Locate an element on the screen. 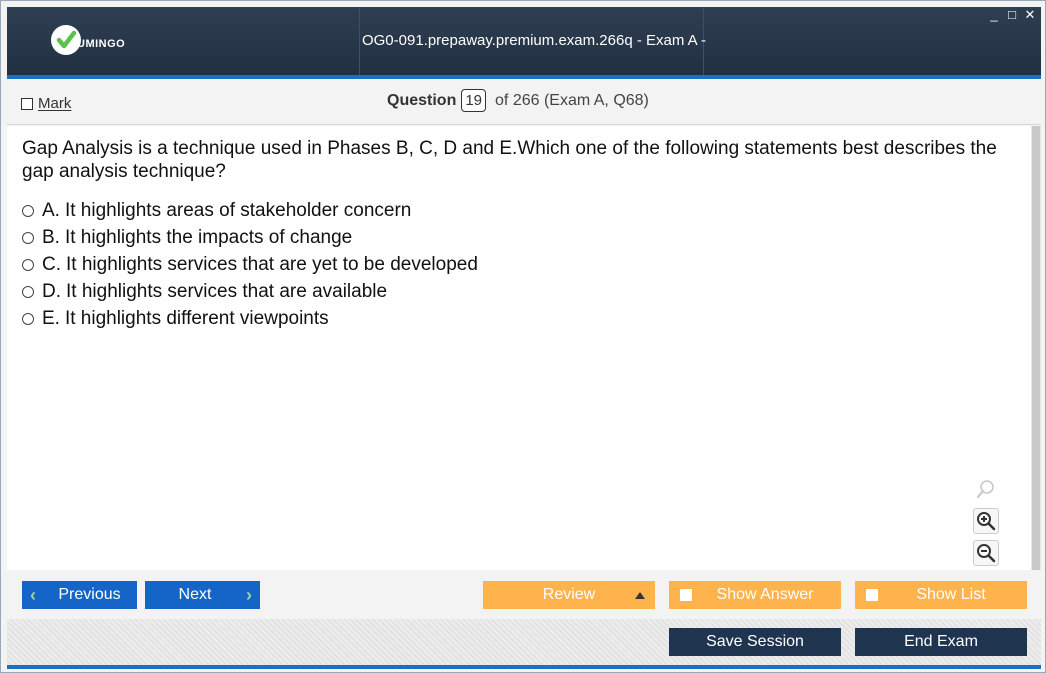  magnifier-icon is located at coordinates (986, 489).